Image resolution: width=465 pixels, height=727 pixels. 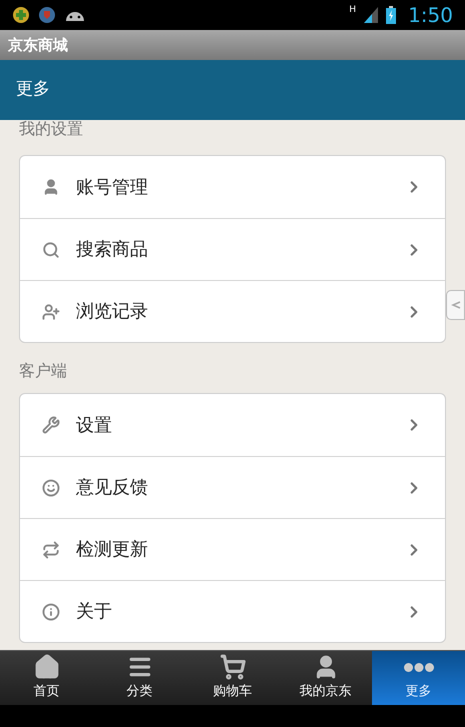 I want to click on window-title: 京东商城, so click(x=232, y=45).